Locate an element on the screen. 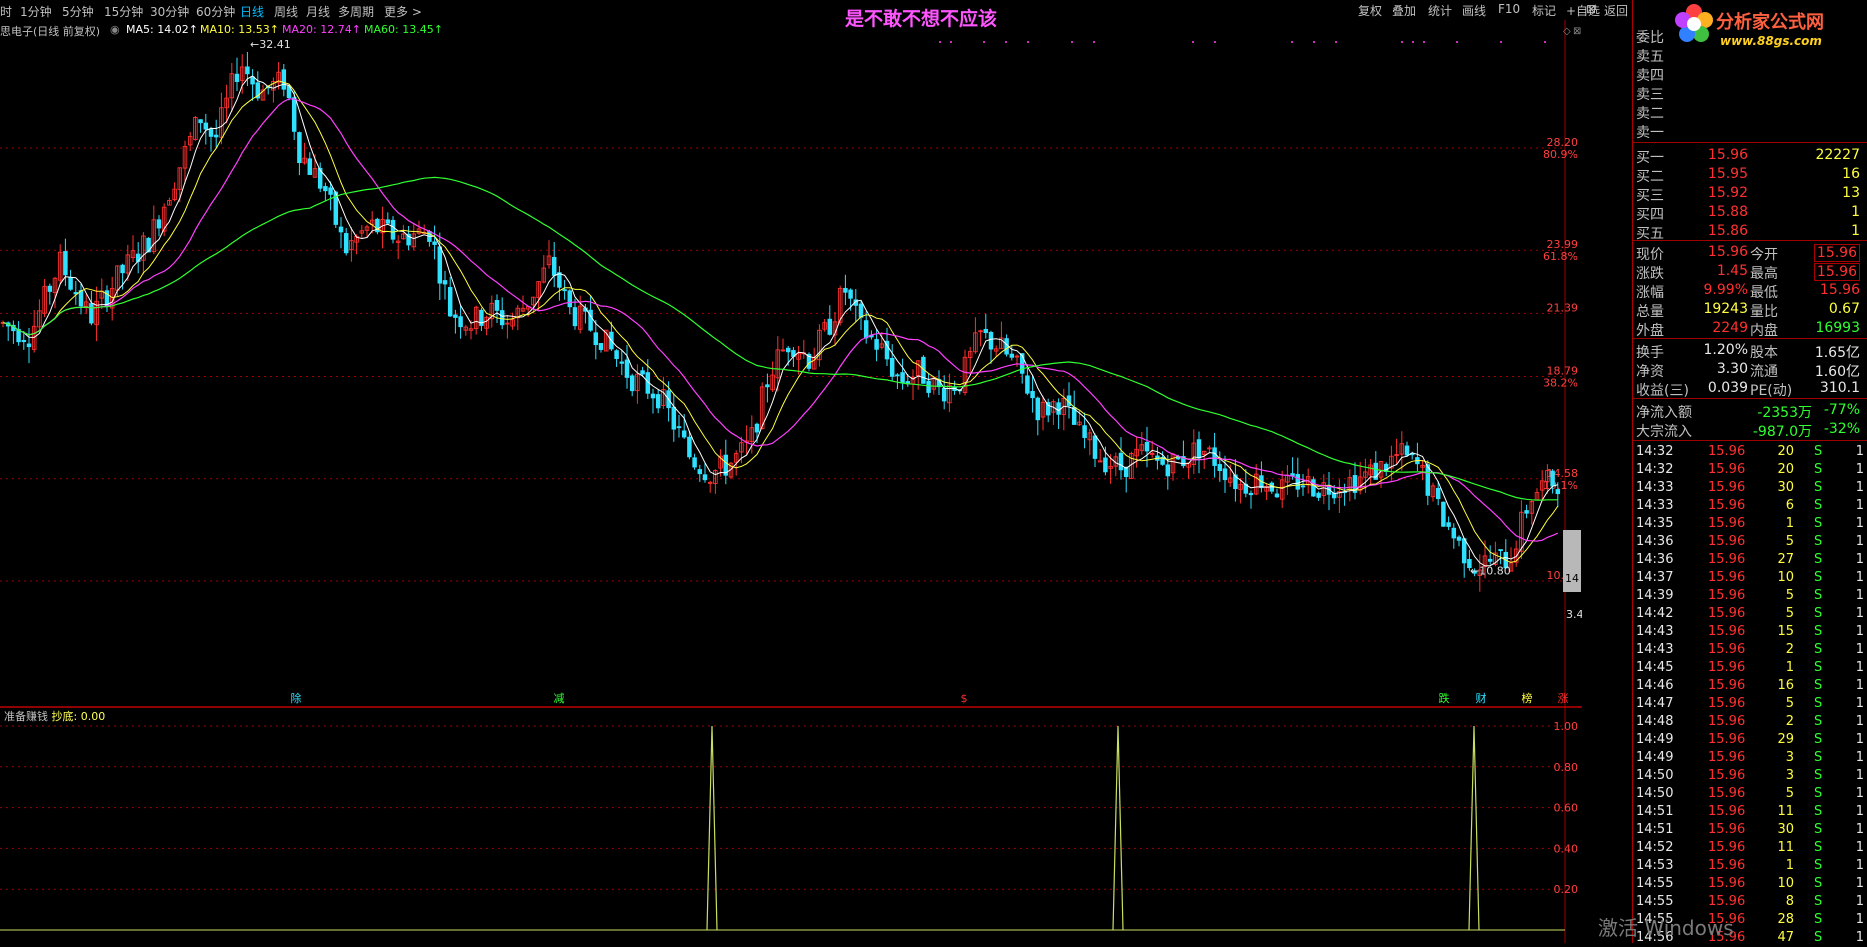 The height and width of the screenshot is (947, 1867). buy-level-label: 买一 is located at coordinates (1650, 158).